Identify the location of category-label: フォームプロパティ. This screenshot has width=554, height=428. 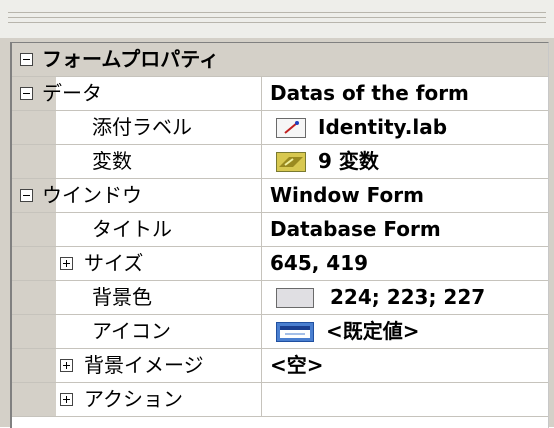
(130, 59).